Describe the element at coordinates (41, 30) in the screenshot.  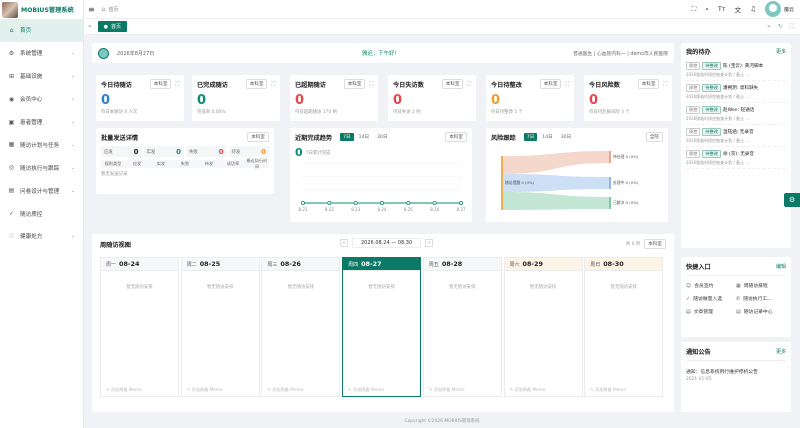
I see `sidebar-item-0: ⌂ 首页` at that location.